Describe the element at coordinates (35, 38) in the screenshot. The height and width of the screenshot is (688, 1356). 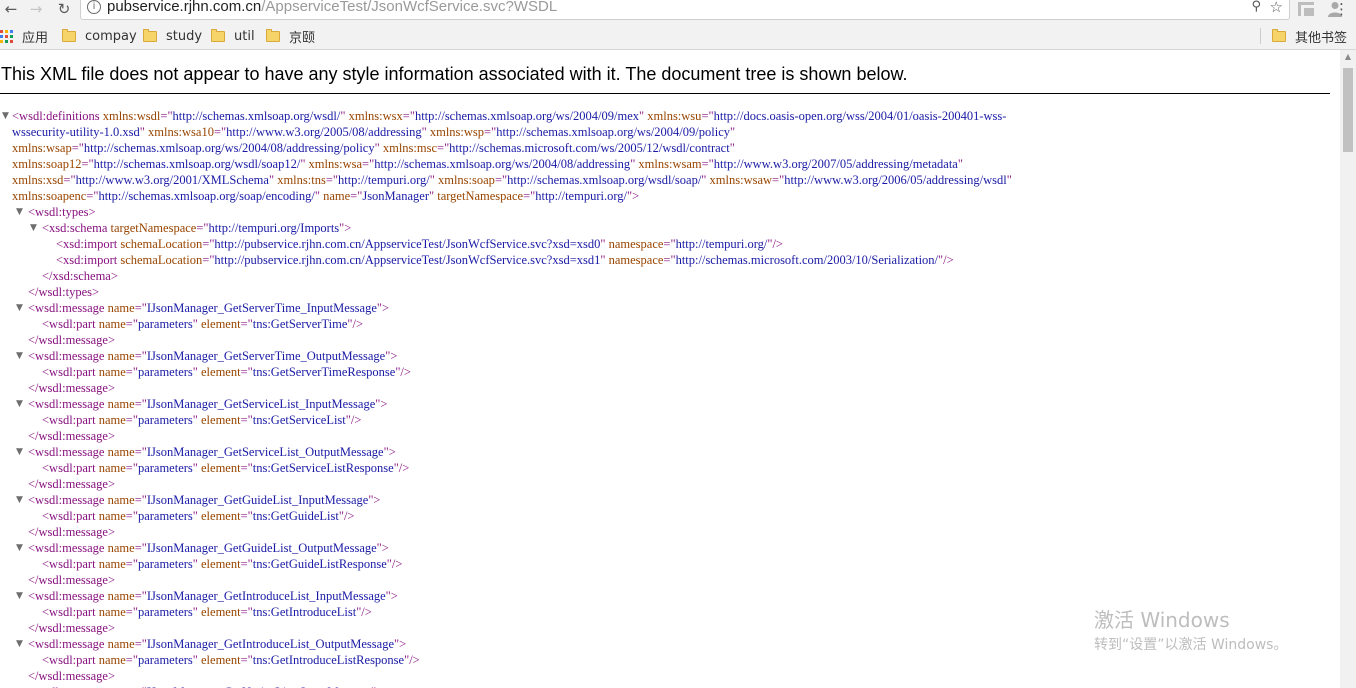
I see `bookmark-label: 应用` at that location.